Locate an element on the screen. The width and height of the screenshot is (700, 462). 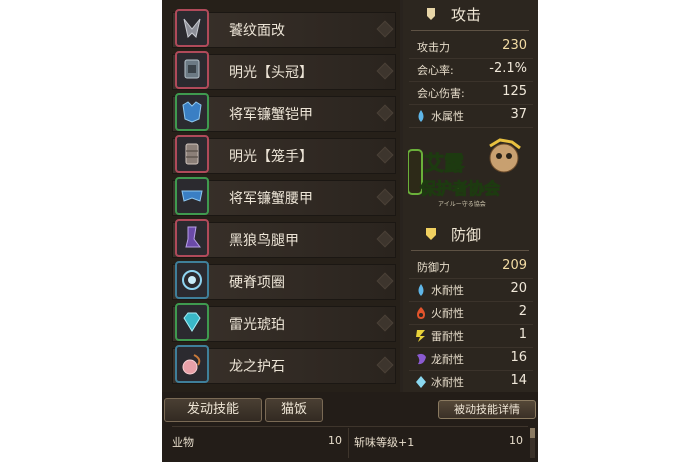
column-divider is located at coordinates (348, 443).